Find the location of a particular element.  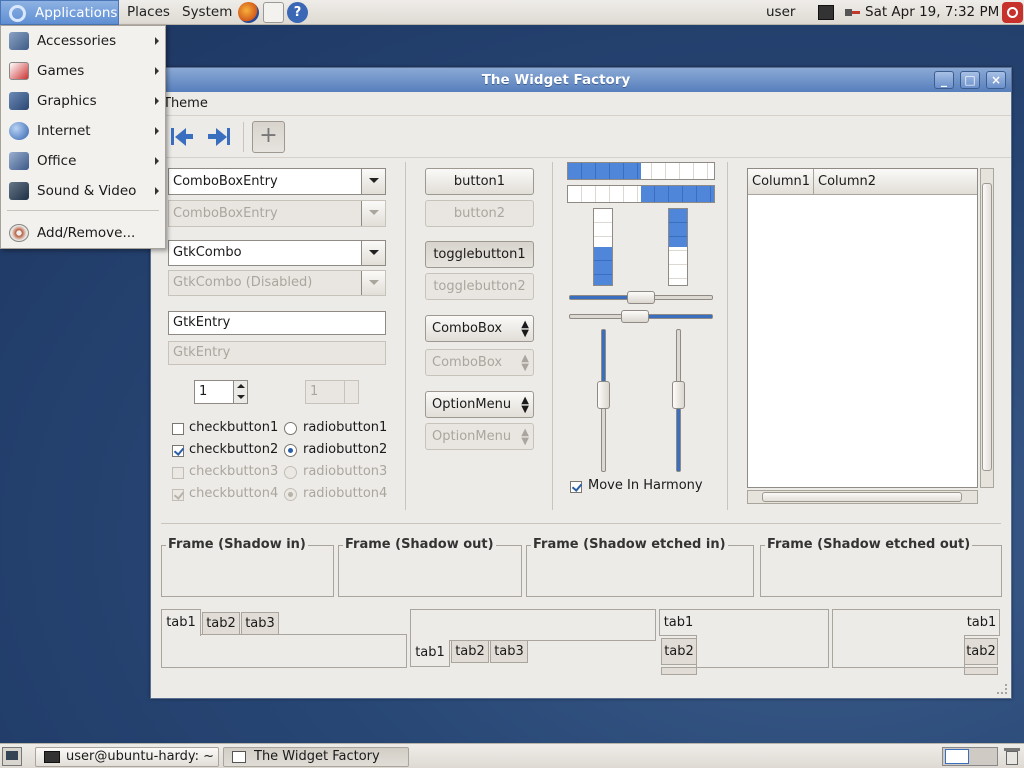

menu-item-graphics: Graphics is located at coordinates (83, 101).